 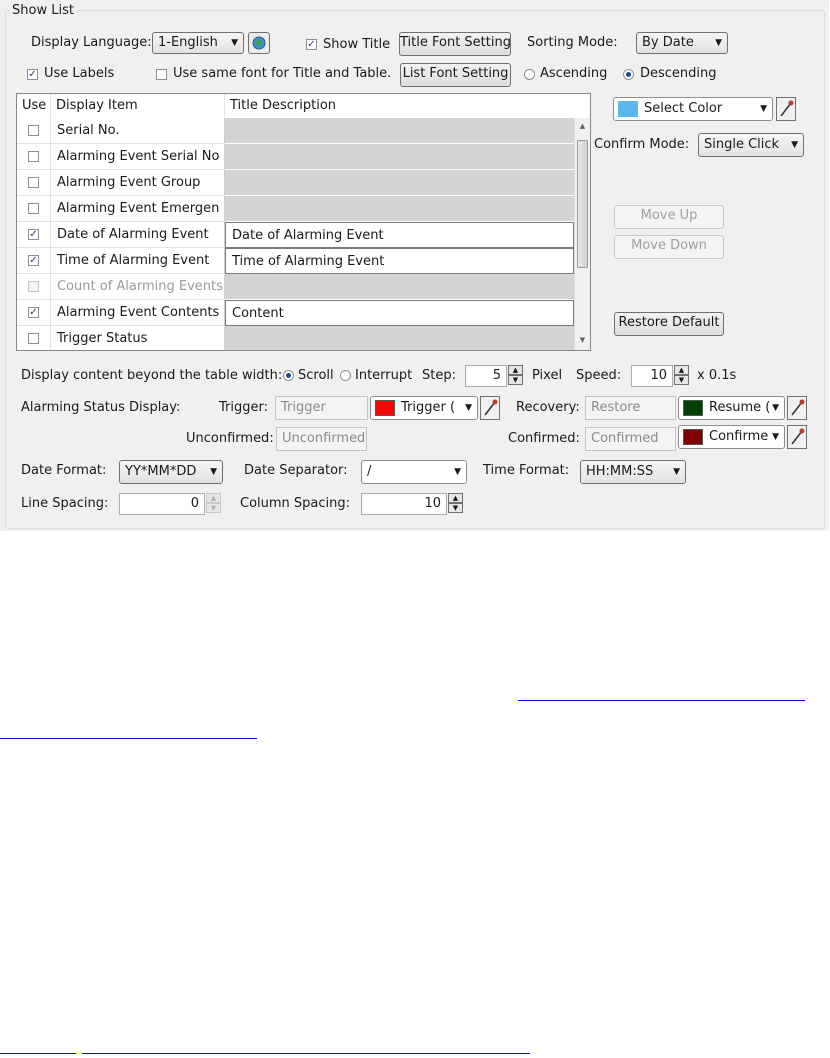 I want to click on speed-input: 10, so click(x=652, y=376).